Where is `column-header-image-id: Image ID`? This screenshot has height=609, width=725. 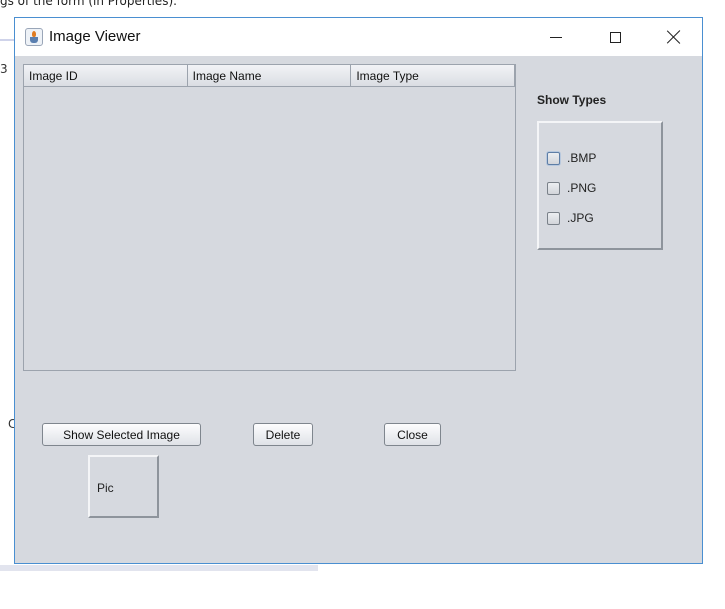 column-header-image-id: Image ID is located at coordinates (106, 75).